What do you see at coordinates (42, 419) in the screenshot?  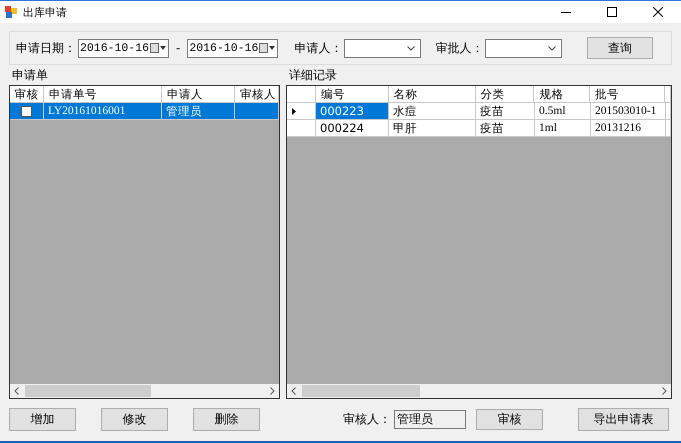 I see `action-button: 增加` at bounding box center [42, 419].